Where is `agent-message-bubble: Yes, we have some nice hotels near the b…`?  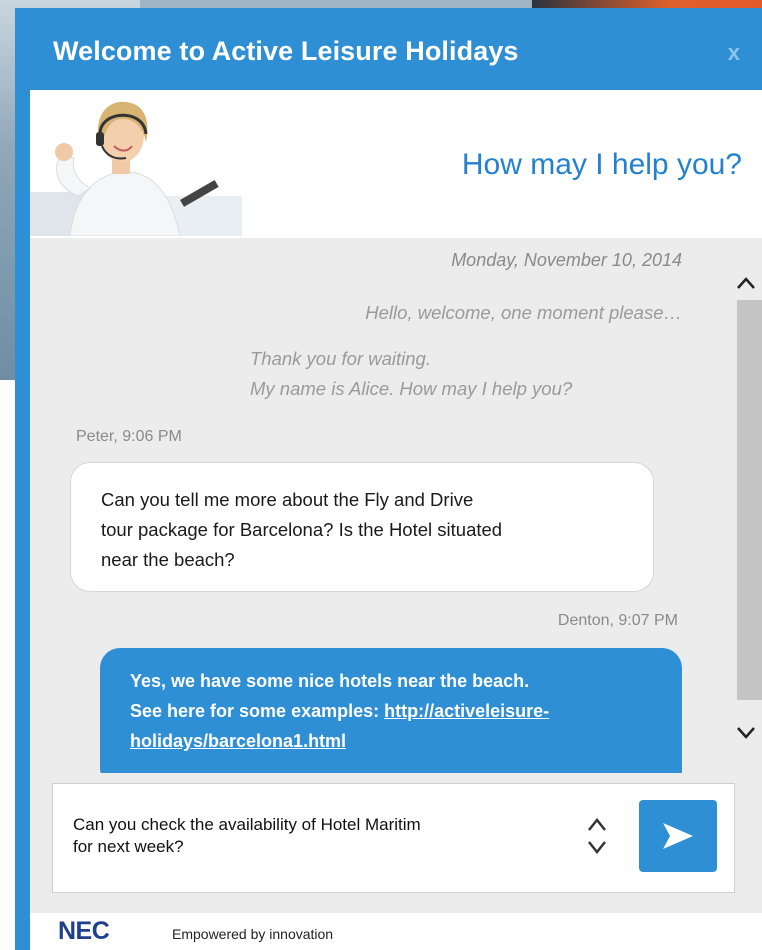
agent-message-bubble: Yes, we have some nice hotels near the b… is located at coordinates (391, 710).